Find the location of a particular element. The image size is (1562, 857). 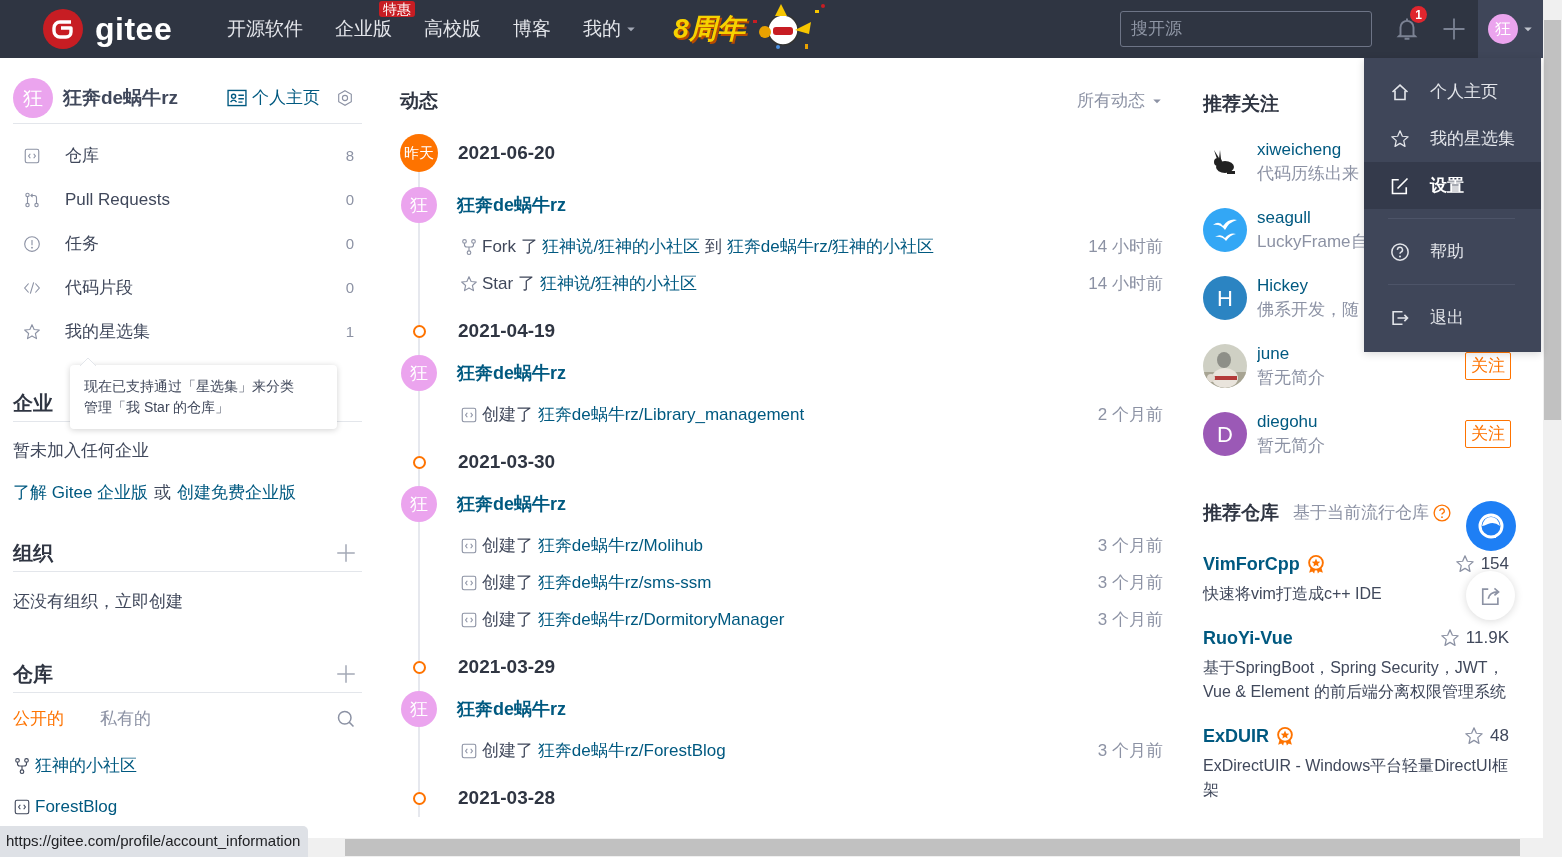

home-icon is located at coordinates (1400, 91).